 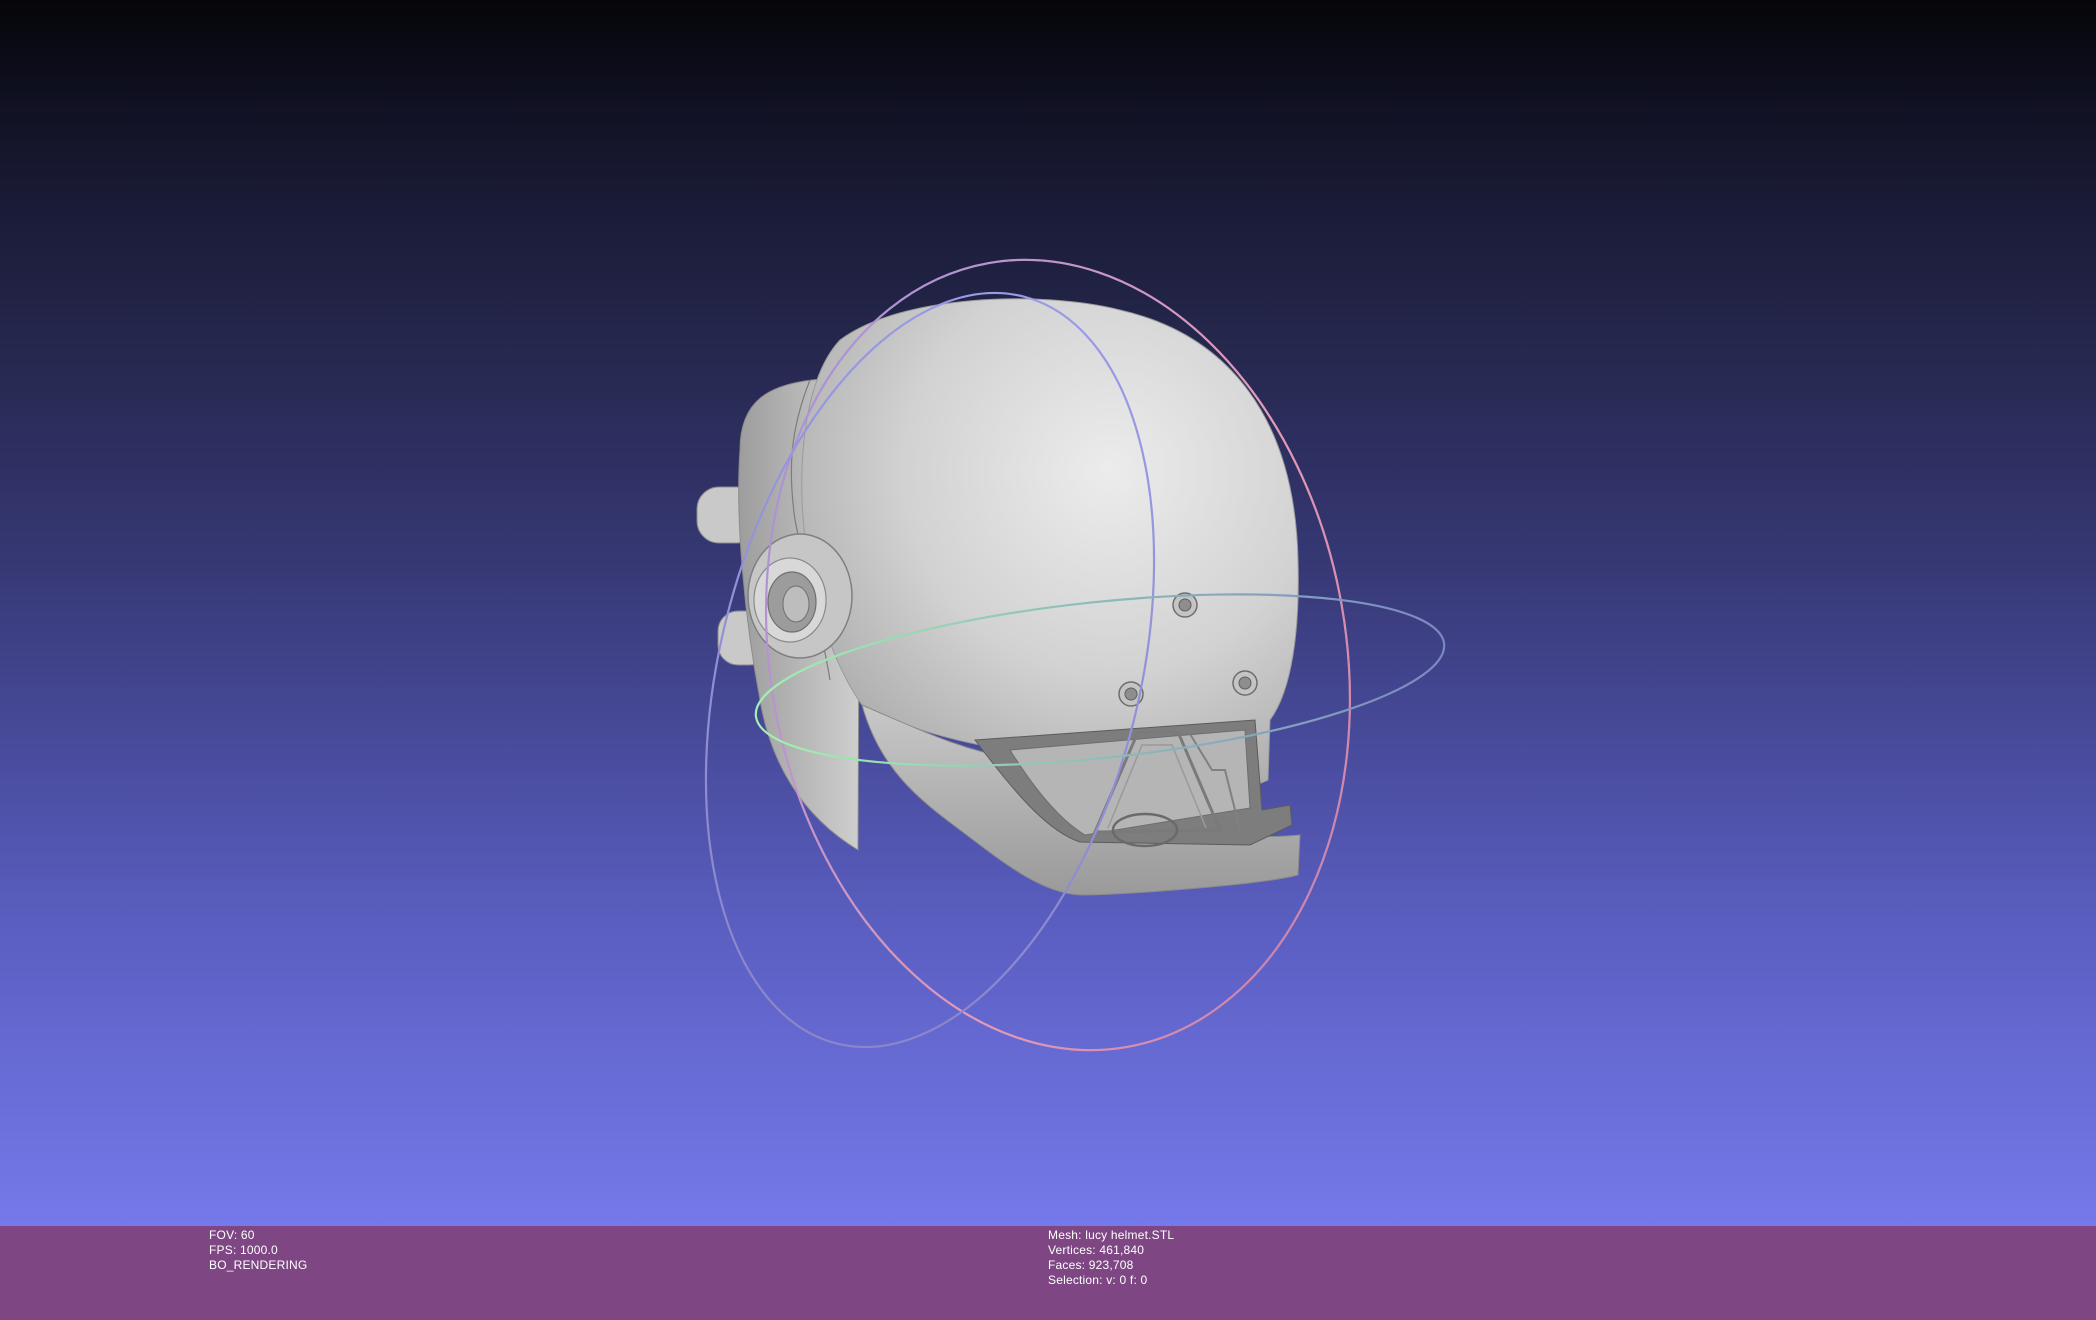 I want to click on vertices-label: Vertices: 461,840, so click(x=1096, y=1250).